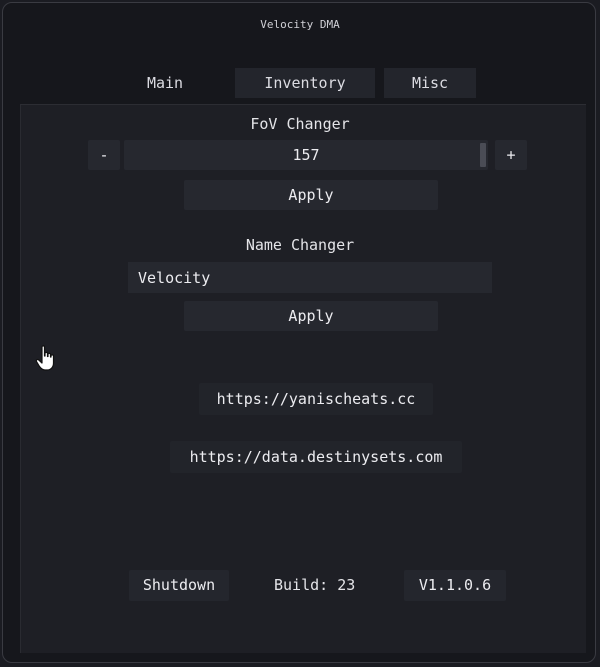 This screenshot has height=667, width=600. What do you see at coordinates (315, 585) in the screenshot?
I see `build-number: Build: 23` at bounding box center [315, 585].